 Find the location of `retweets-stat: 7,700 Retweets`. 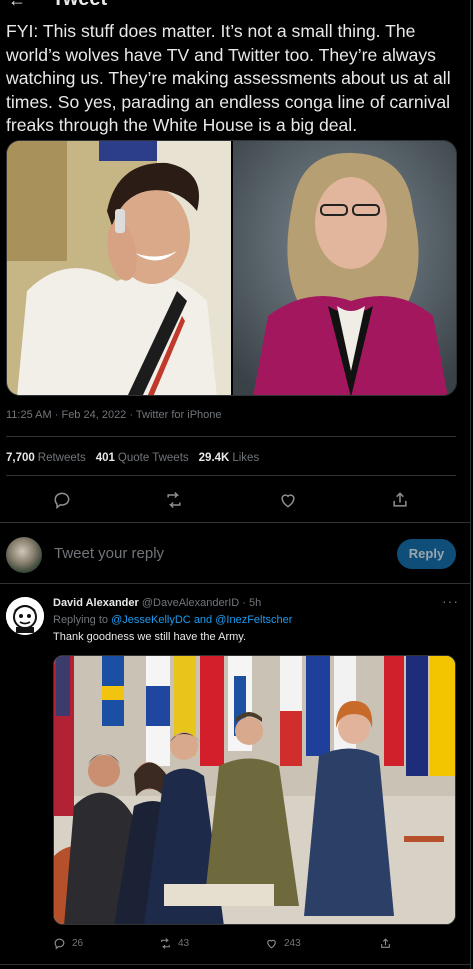

retweets-stat: 7,700 Retweets is located at coordinates (46, 458).